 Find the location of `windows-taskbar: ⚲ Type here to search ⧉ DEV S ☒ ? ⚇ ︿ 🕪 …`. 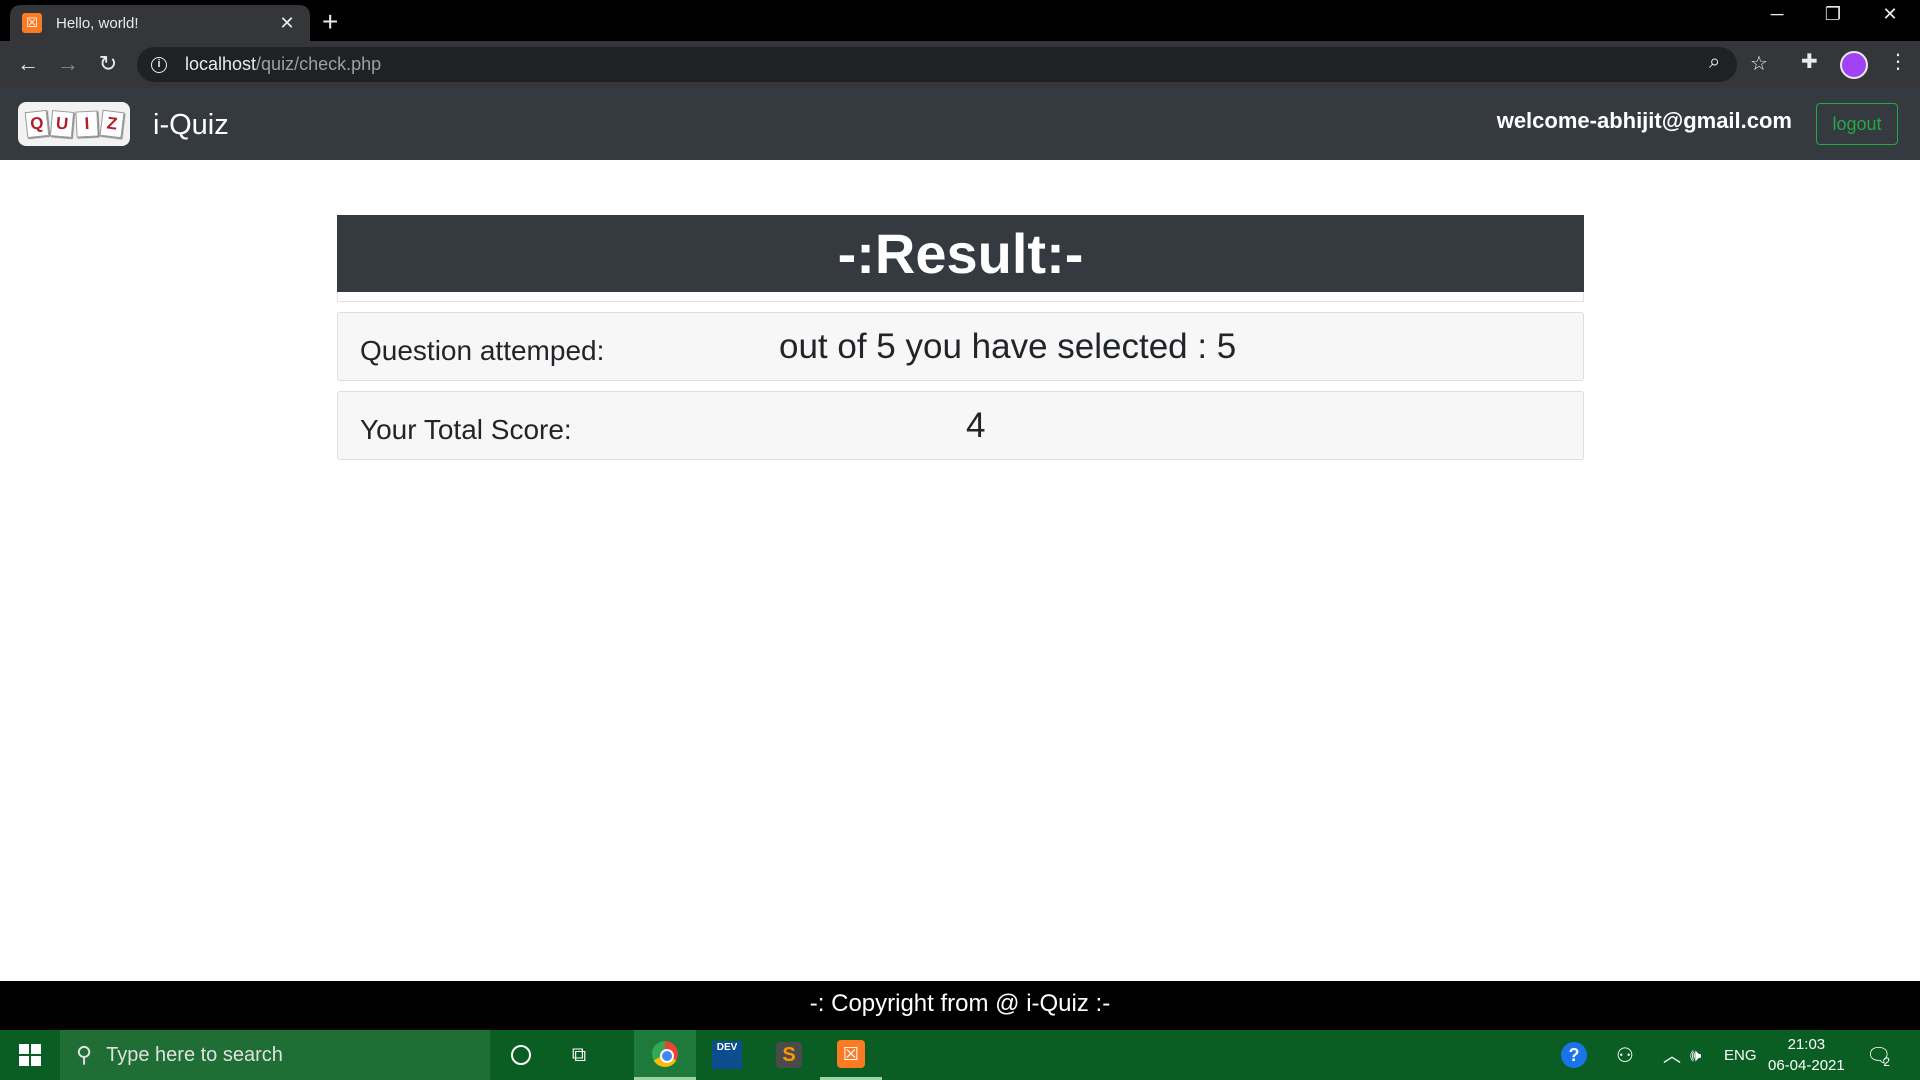

windows-taskbar: ⚲ Type here to search ⧉ DEV S ☒ ? ⚇ ︿ 🕪 … is located at coordinates (960, 1055).